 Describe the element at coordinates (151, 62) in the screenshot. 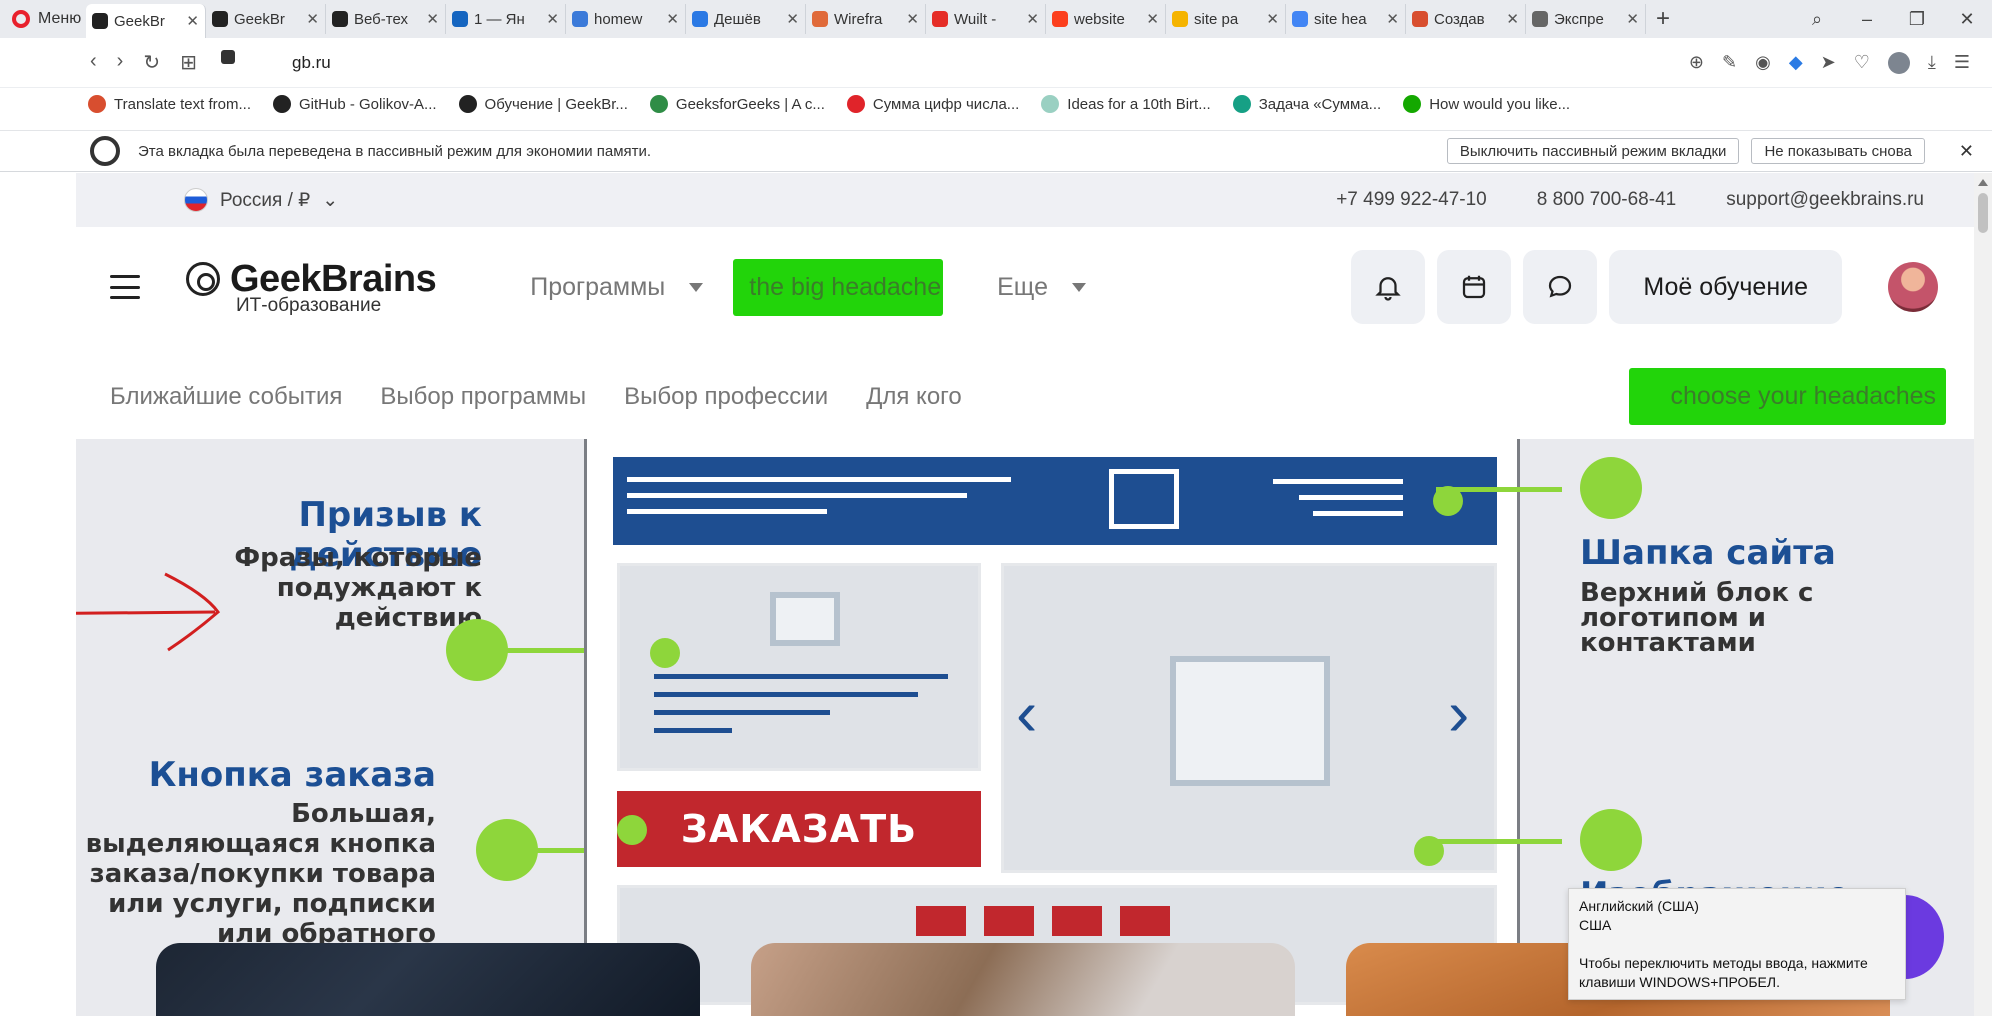

I see `reload-button: ↻` at that location.